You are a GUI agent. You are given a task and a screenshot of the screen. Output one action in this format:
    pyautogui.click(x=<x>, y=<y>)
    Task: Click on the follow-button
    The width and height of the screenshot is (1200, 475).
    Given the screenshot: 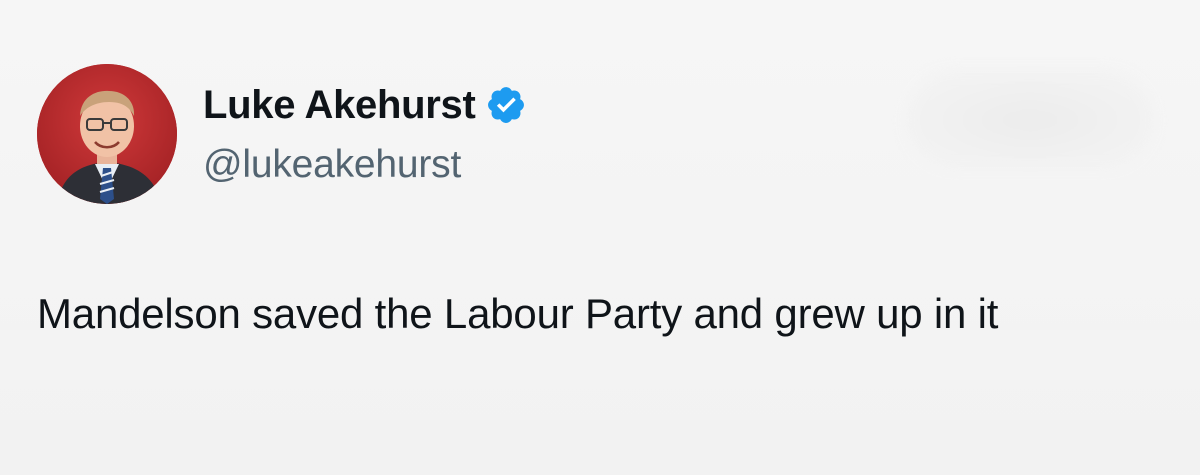 What is the action you would take?
    pyautogui.click(x=1030, y=120)
    